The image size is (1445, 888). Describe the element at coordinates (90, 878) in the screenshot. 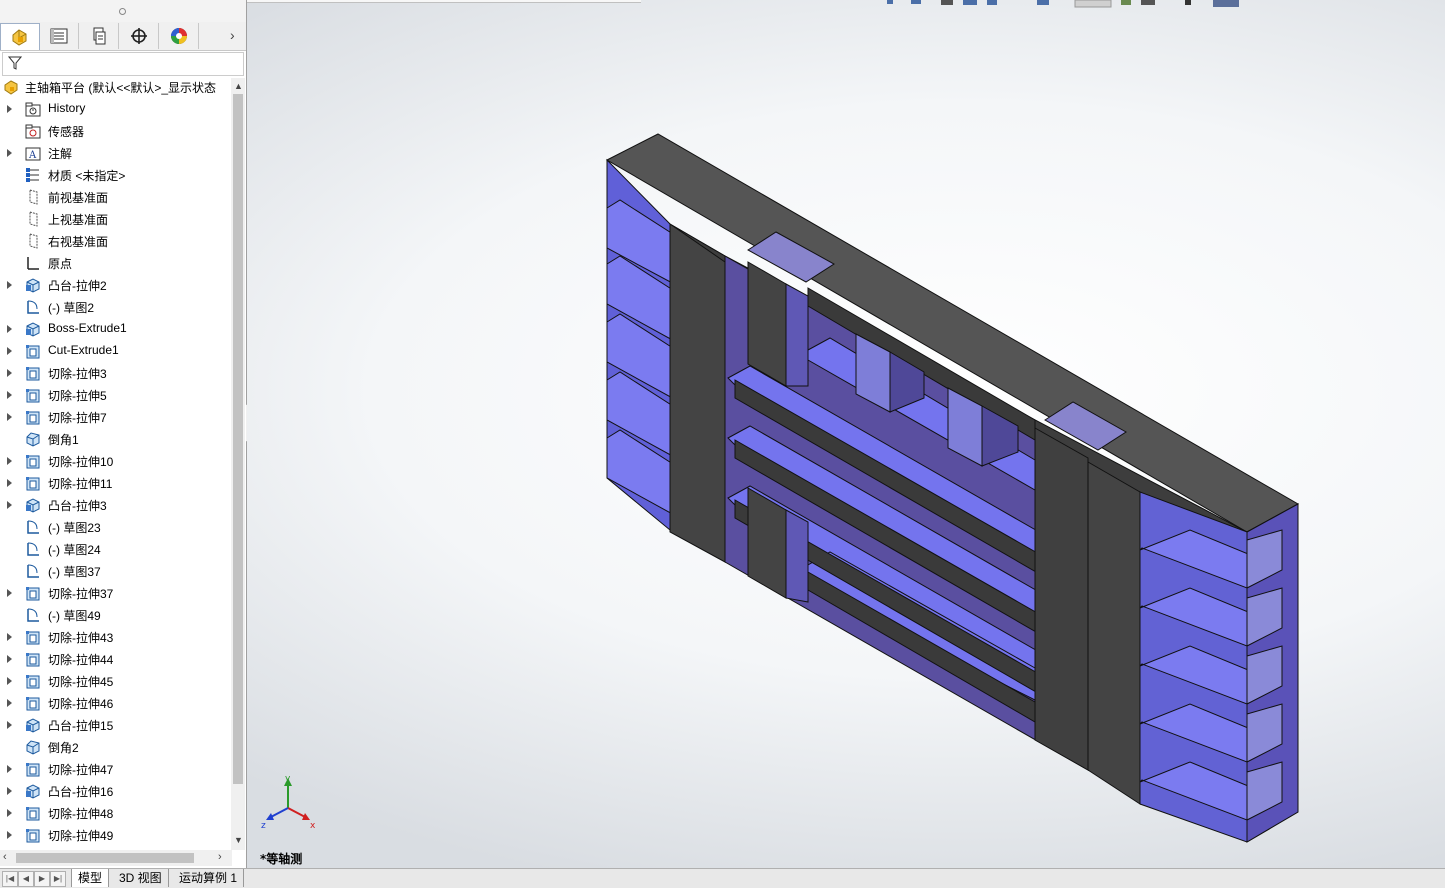

I see `tab-model: 模型` at that location.